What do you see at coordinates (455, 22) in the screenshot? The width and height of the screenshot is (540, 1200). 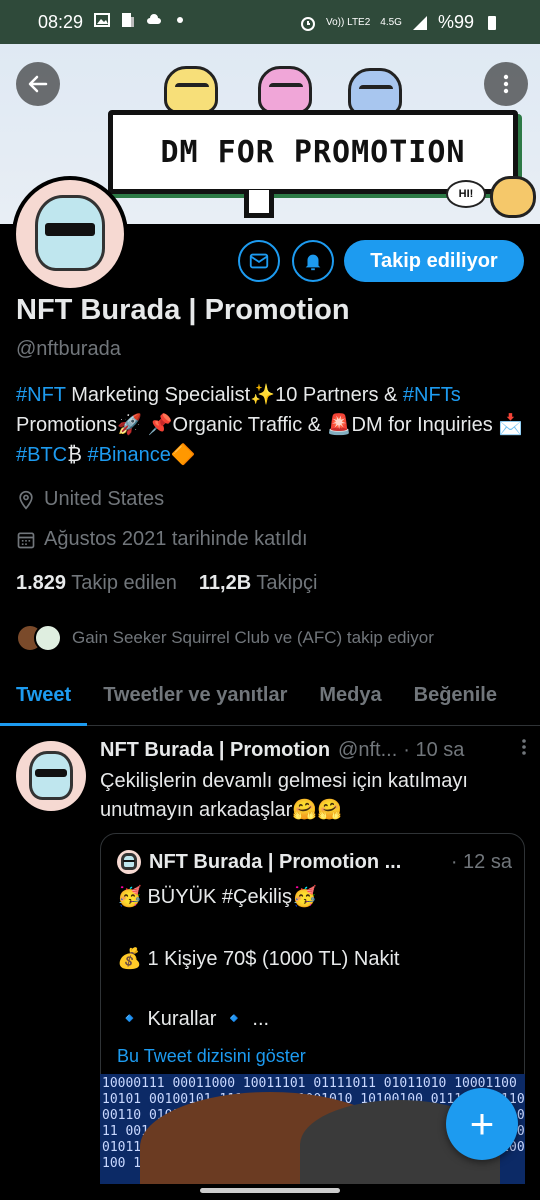 I see `battery-level: %99` at bounding box center [455, 22].